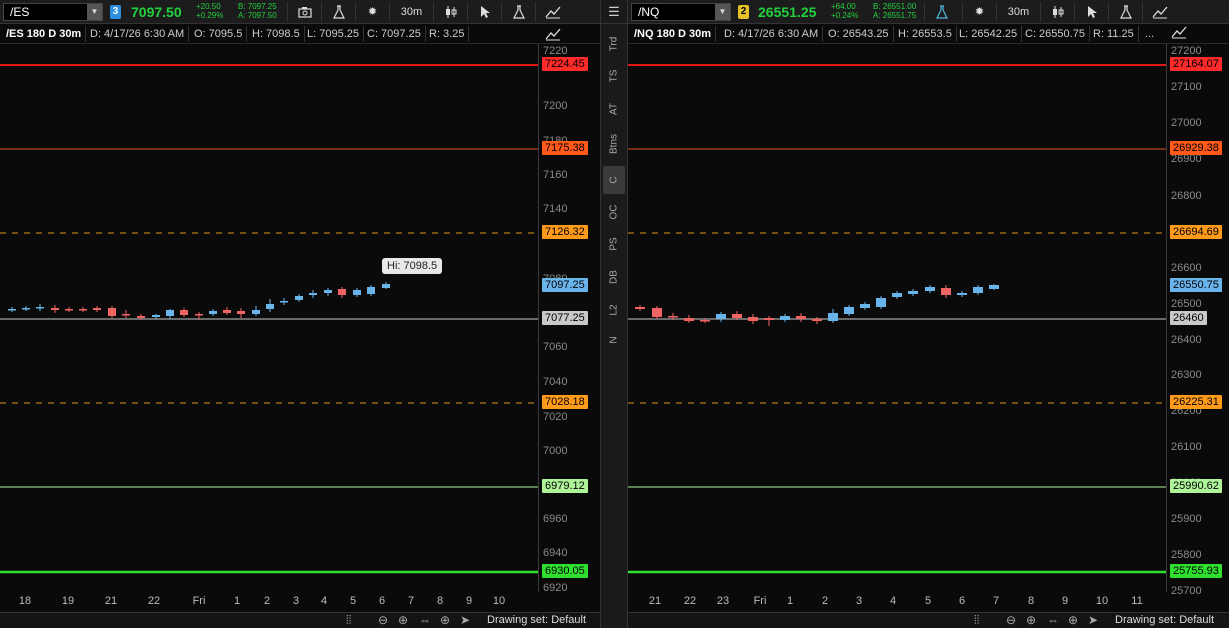  I want to click on rail-tab-at: AT, so click(614, 109).